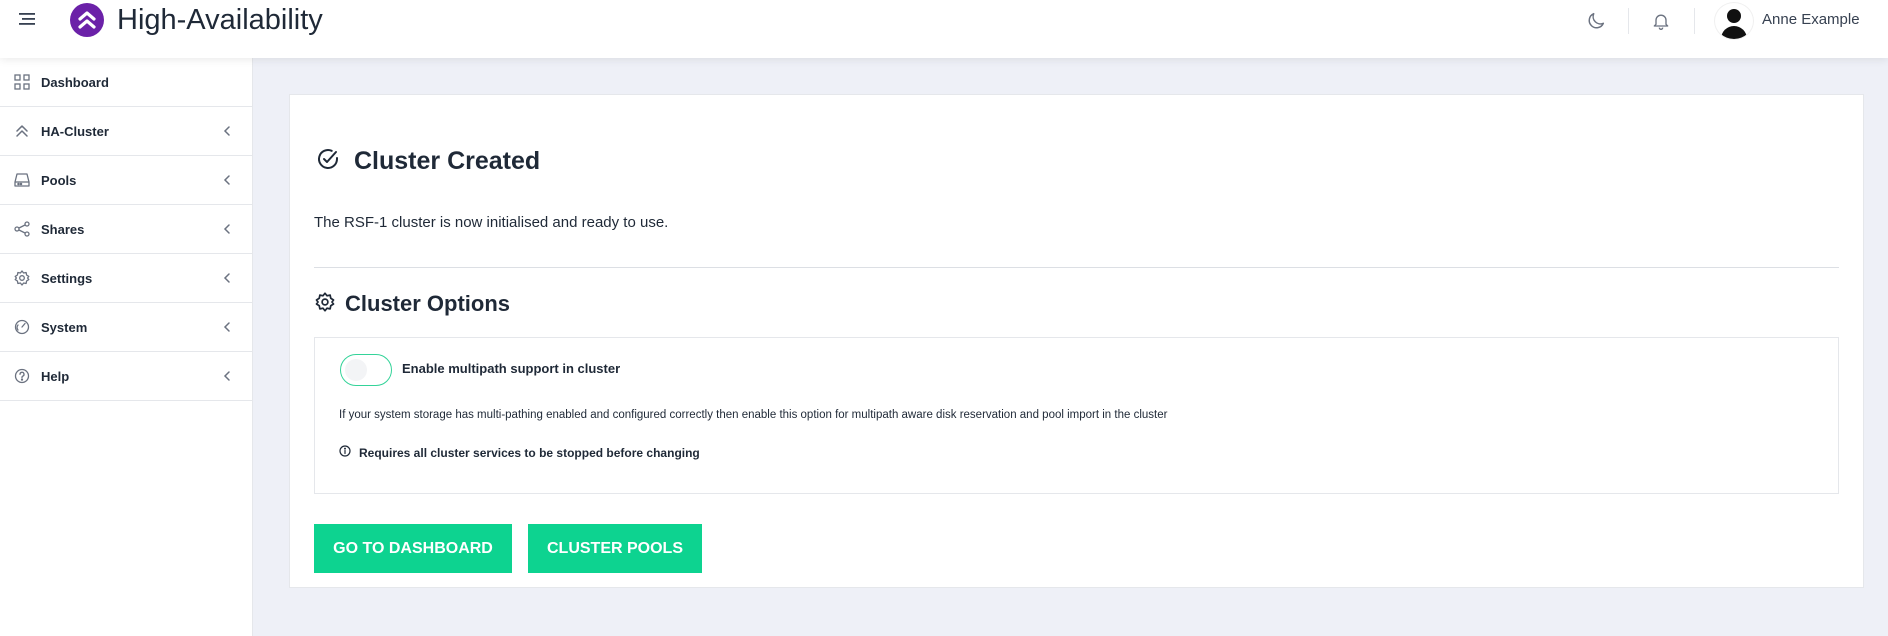 The image size is (1888, 636). I want to click on gauge-icon, so click(22, 327).